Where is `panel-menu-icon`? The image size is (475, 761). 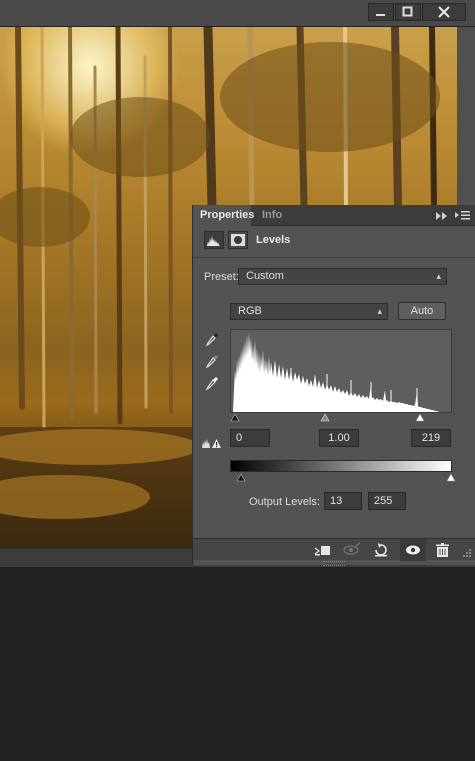
panel-menu-icon is located at coordinates (463, 216).